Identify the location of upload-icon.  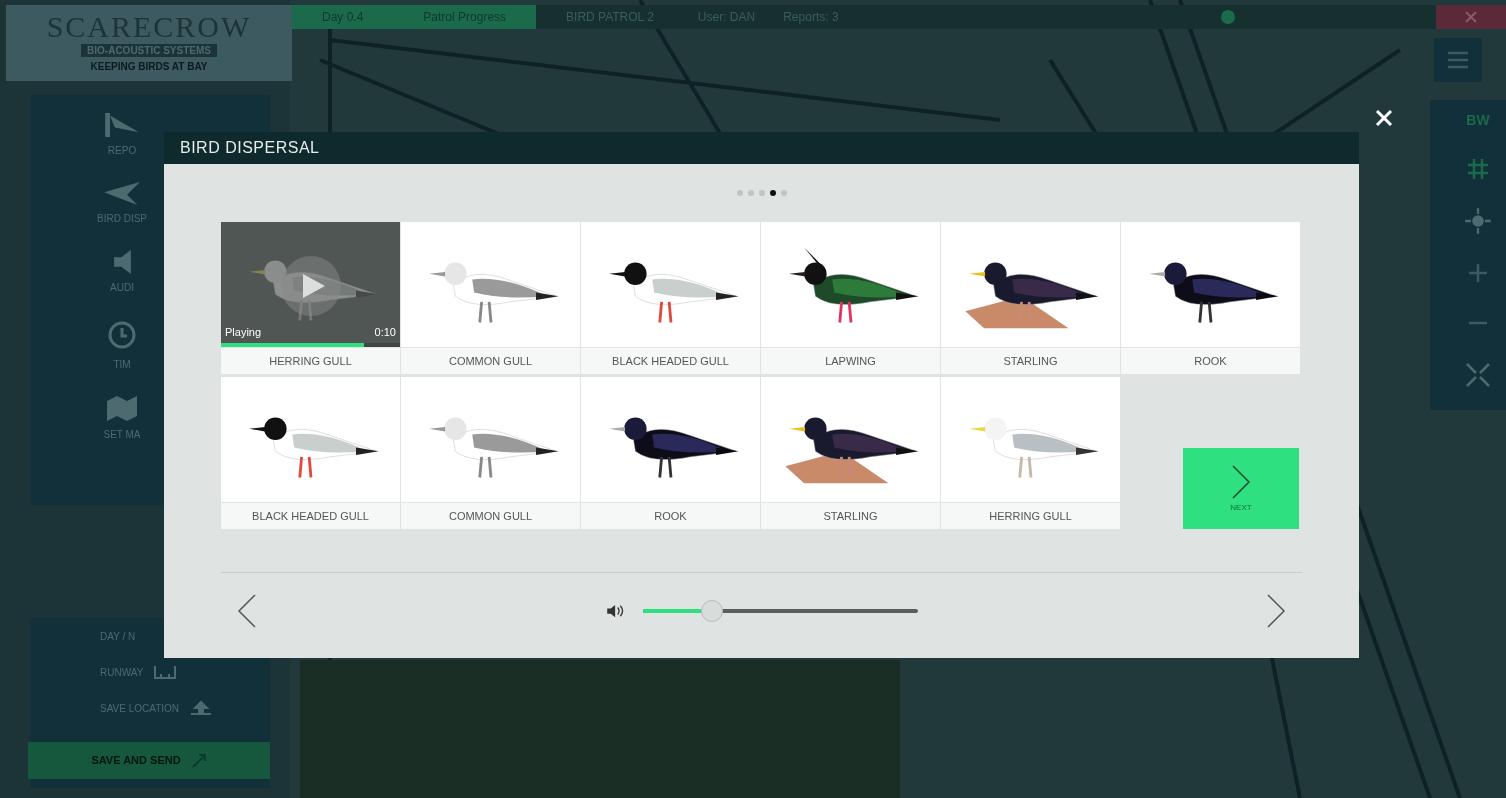
(201, 708).